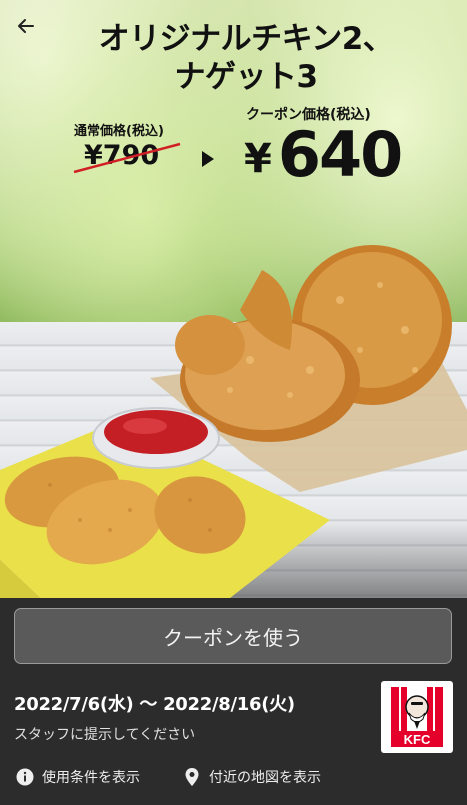 This screenshot has width=467, height=805. Describe the element at coordinates (25, 777) in the screenshot. I see `info-icon` at that location.